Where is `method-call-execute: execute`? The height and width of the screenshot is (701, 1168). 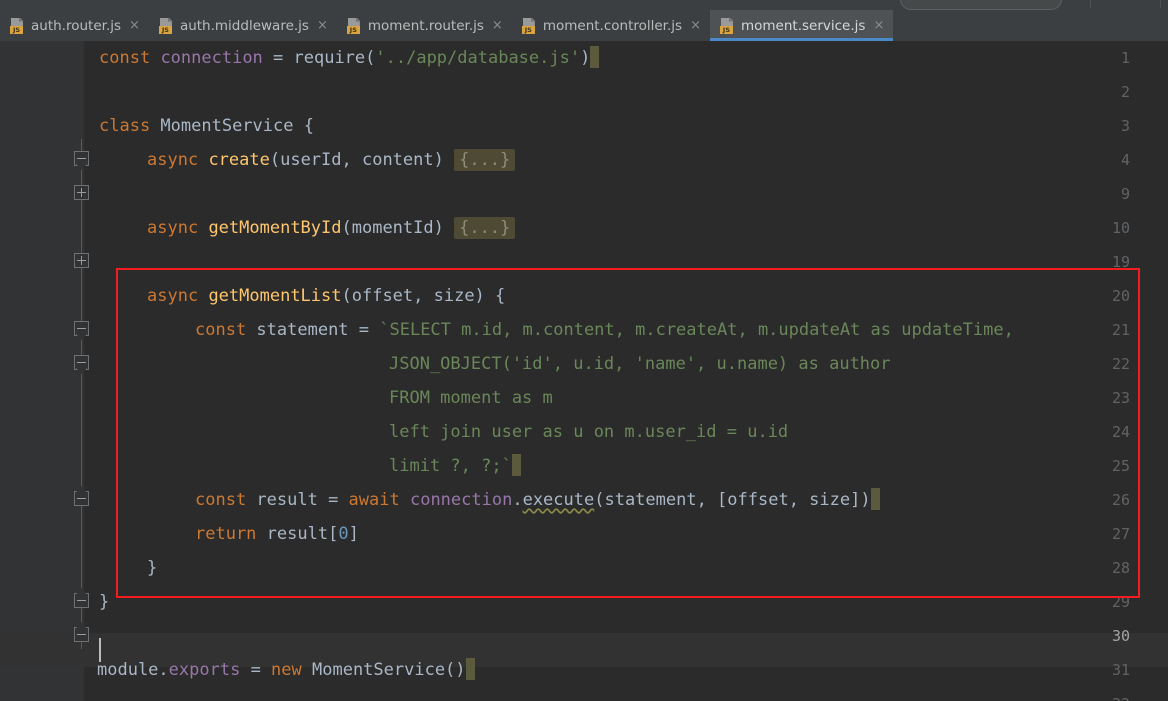 method-call-execute: execute is located at coordinates (558, 500).